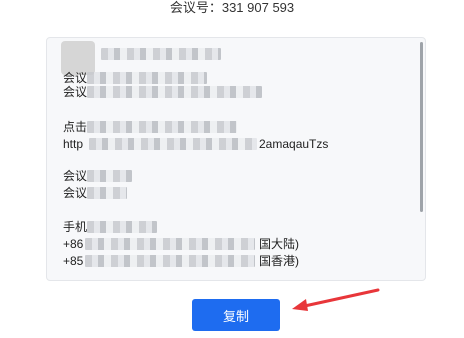 Image resolution: width=464 pixels, height=338 pixels. What do you see at coordinates (78, 58) in the screenshot?
I see `blurred-avatar` at bounding box center [78, 58].